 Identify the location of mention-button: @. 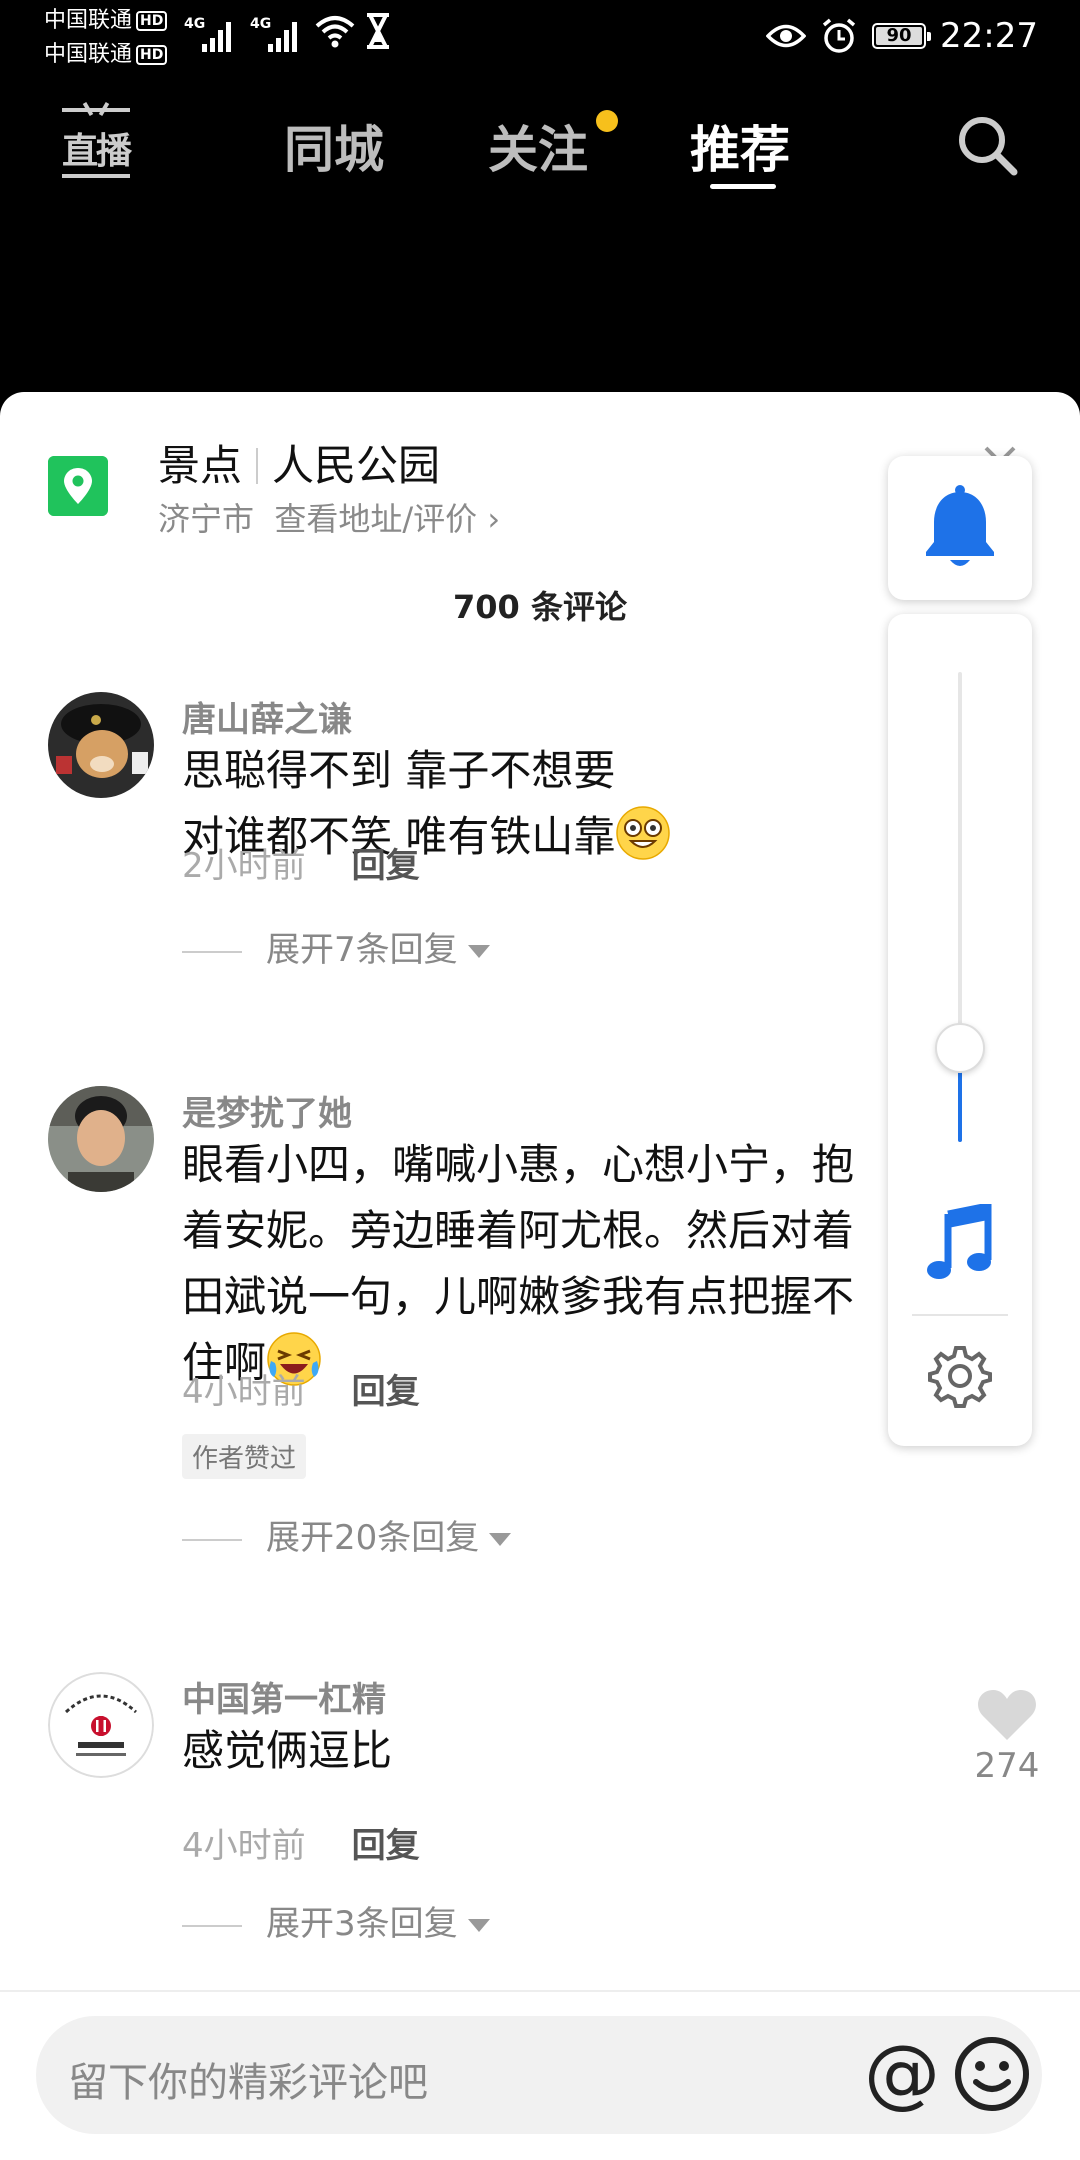
(902, 2072).